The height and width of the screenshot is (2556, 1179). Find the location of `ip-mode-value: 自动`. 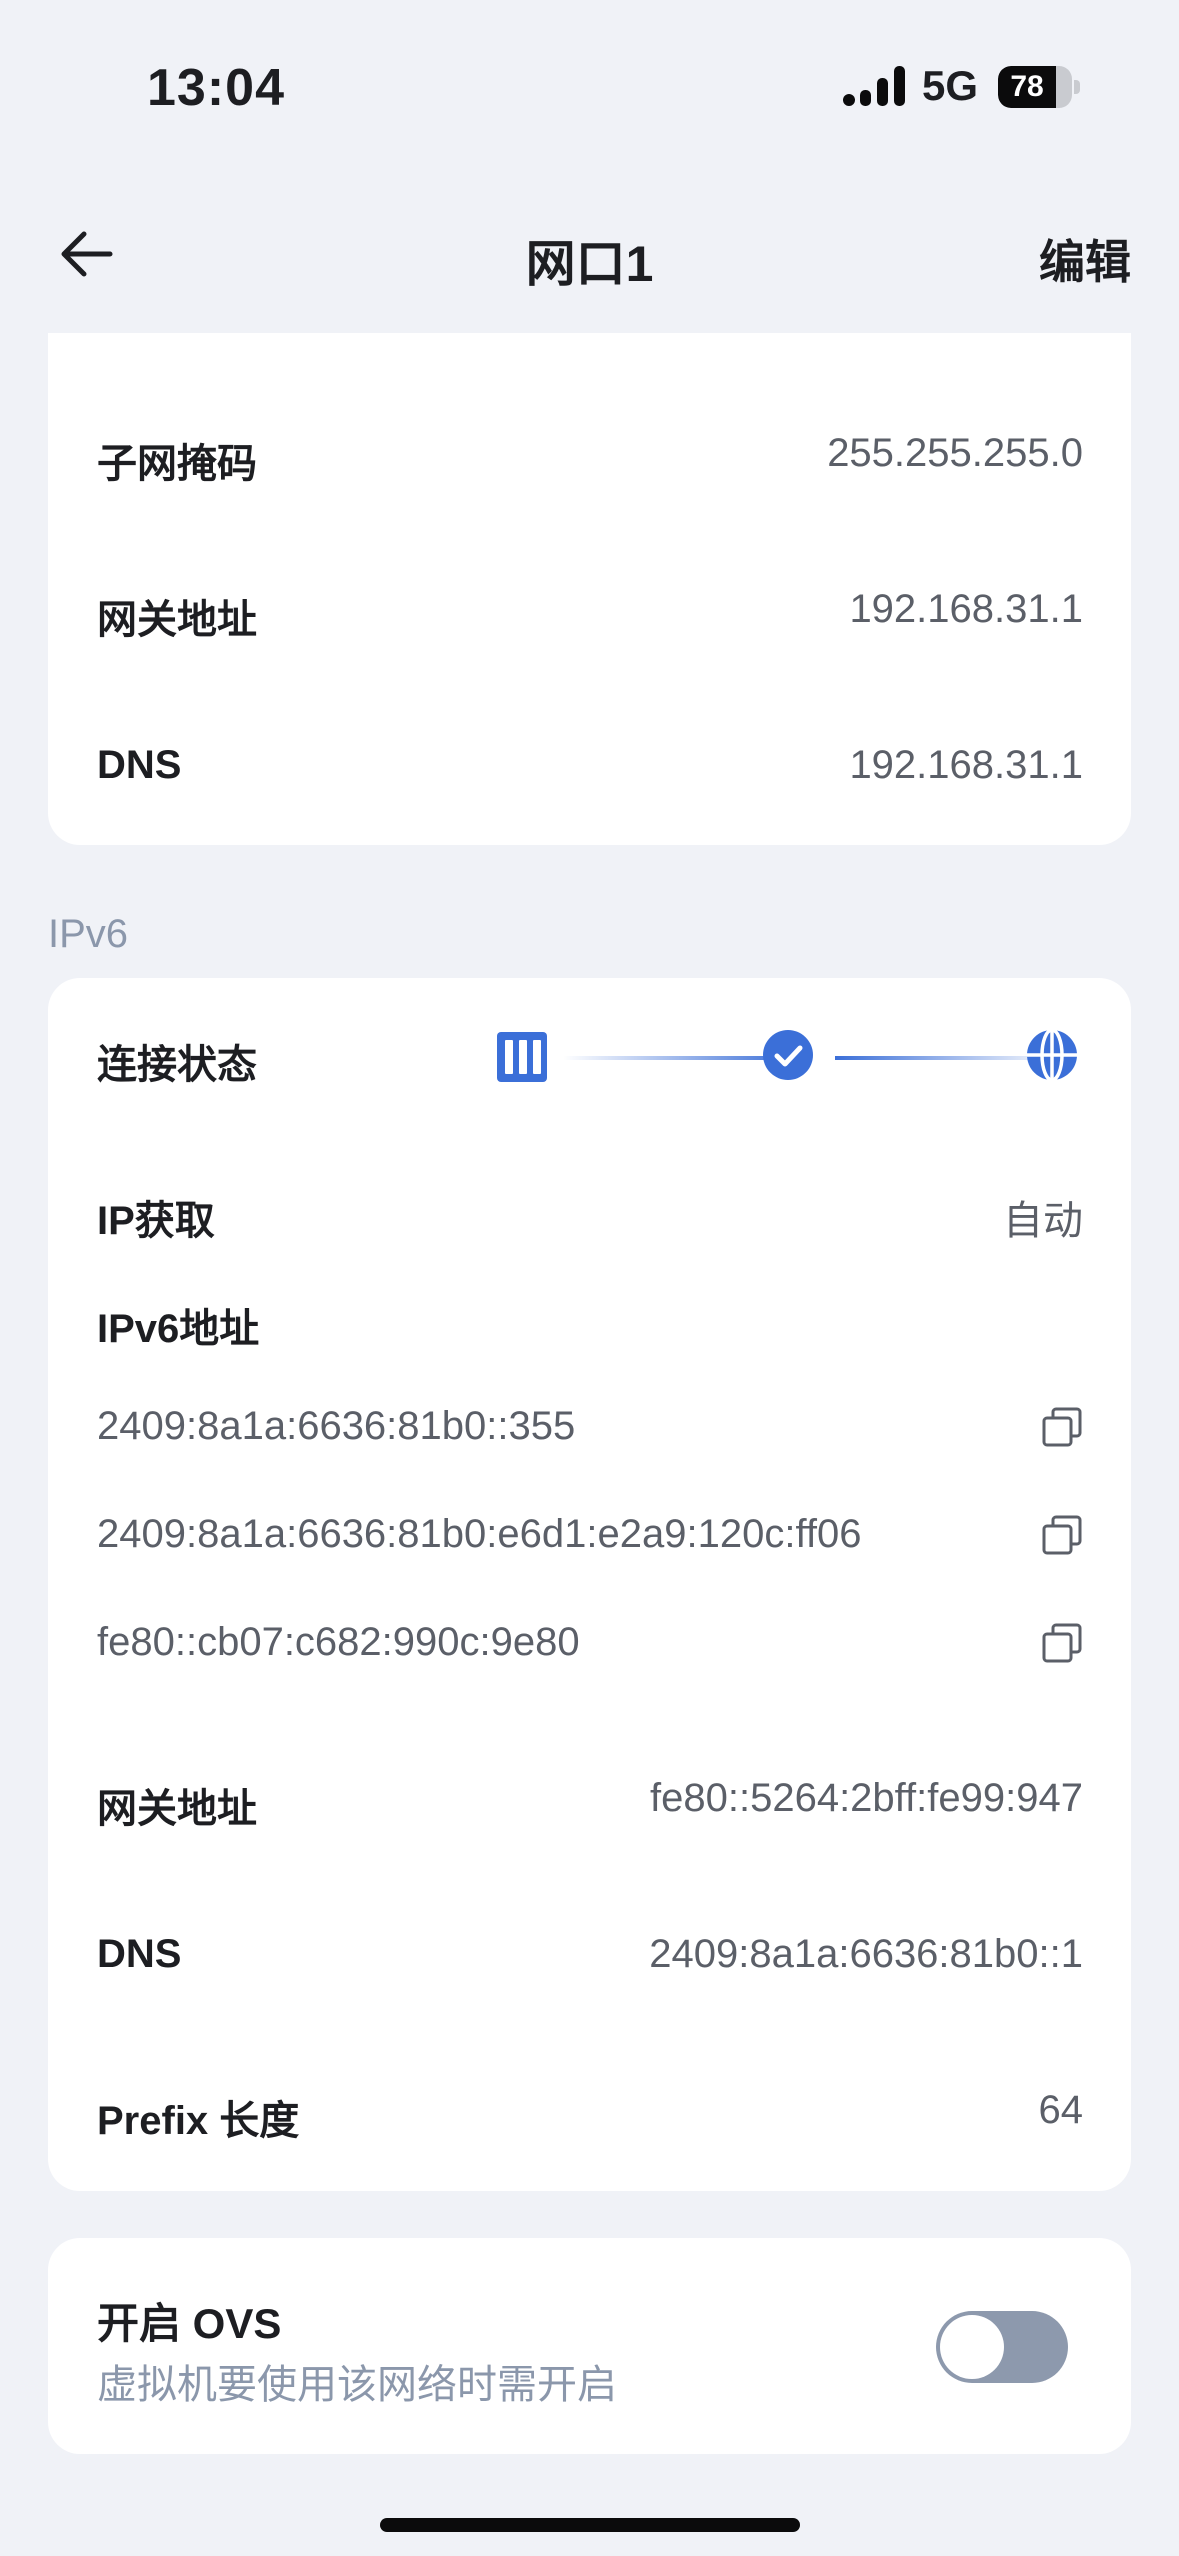

ip-mode-value: 自动 is located at coordinates (1043, 1221).